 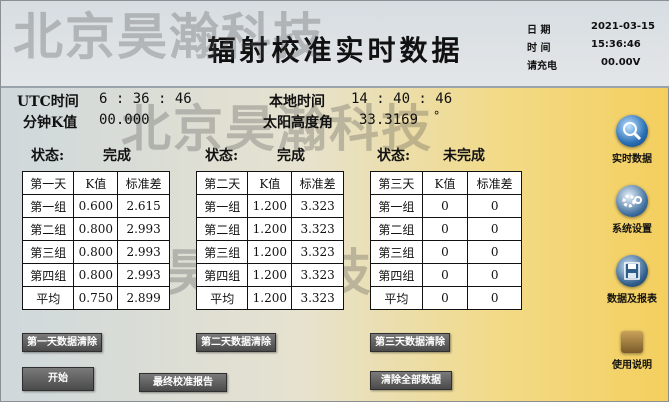 I want to click on sidebar-item-reports: 数据及报表, so click(x=632, y=280).